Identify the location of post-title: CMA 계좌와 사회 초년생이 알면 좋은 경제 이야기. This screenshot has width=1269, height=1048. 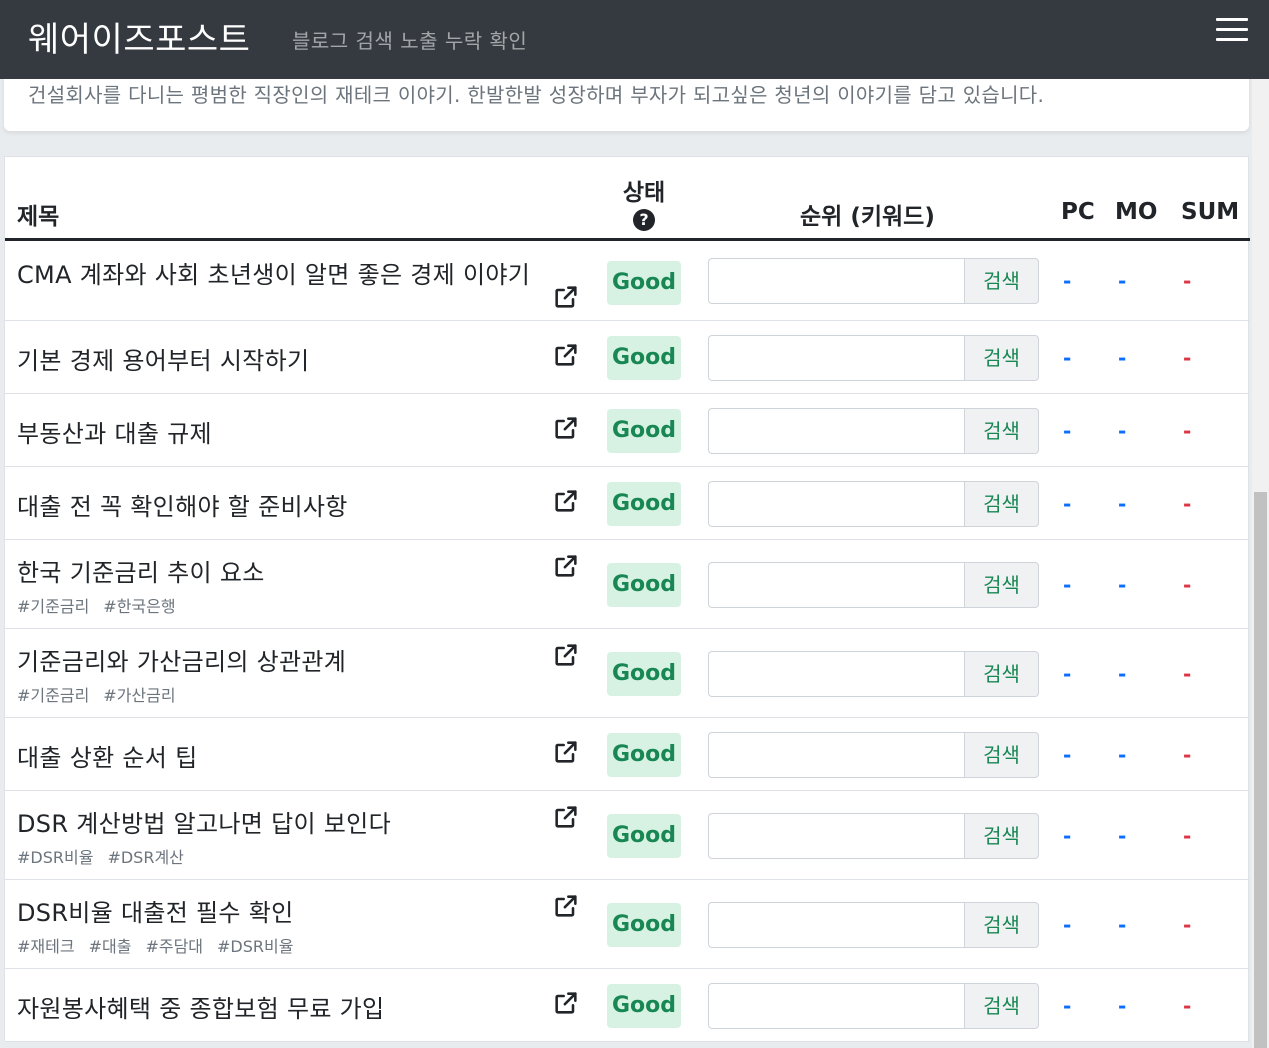
(273, 272).